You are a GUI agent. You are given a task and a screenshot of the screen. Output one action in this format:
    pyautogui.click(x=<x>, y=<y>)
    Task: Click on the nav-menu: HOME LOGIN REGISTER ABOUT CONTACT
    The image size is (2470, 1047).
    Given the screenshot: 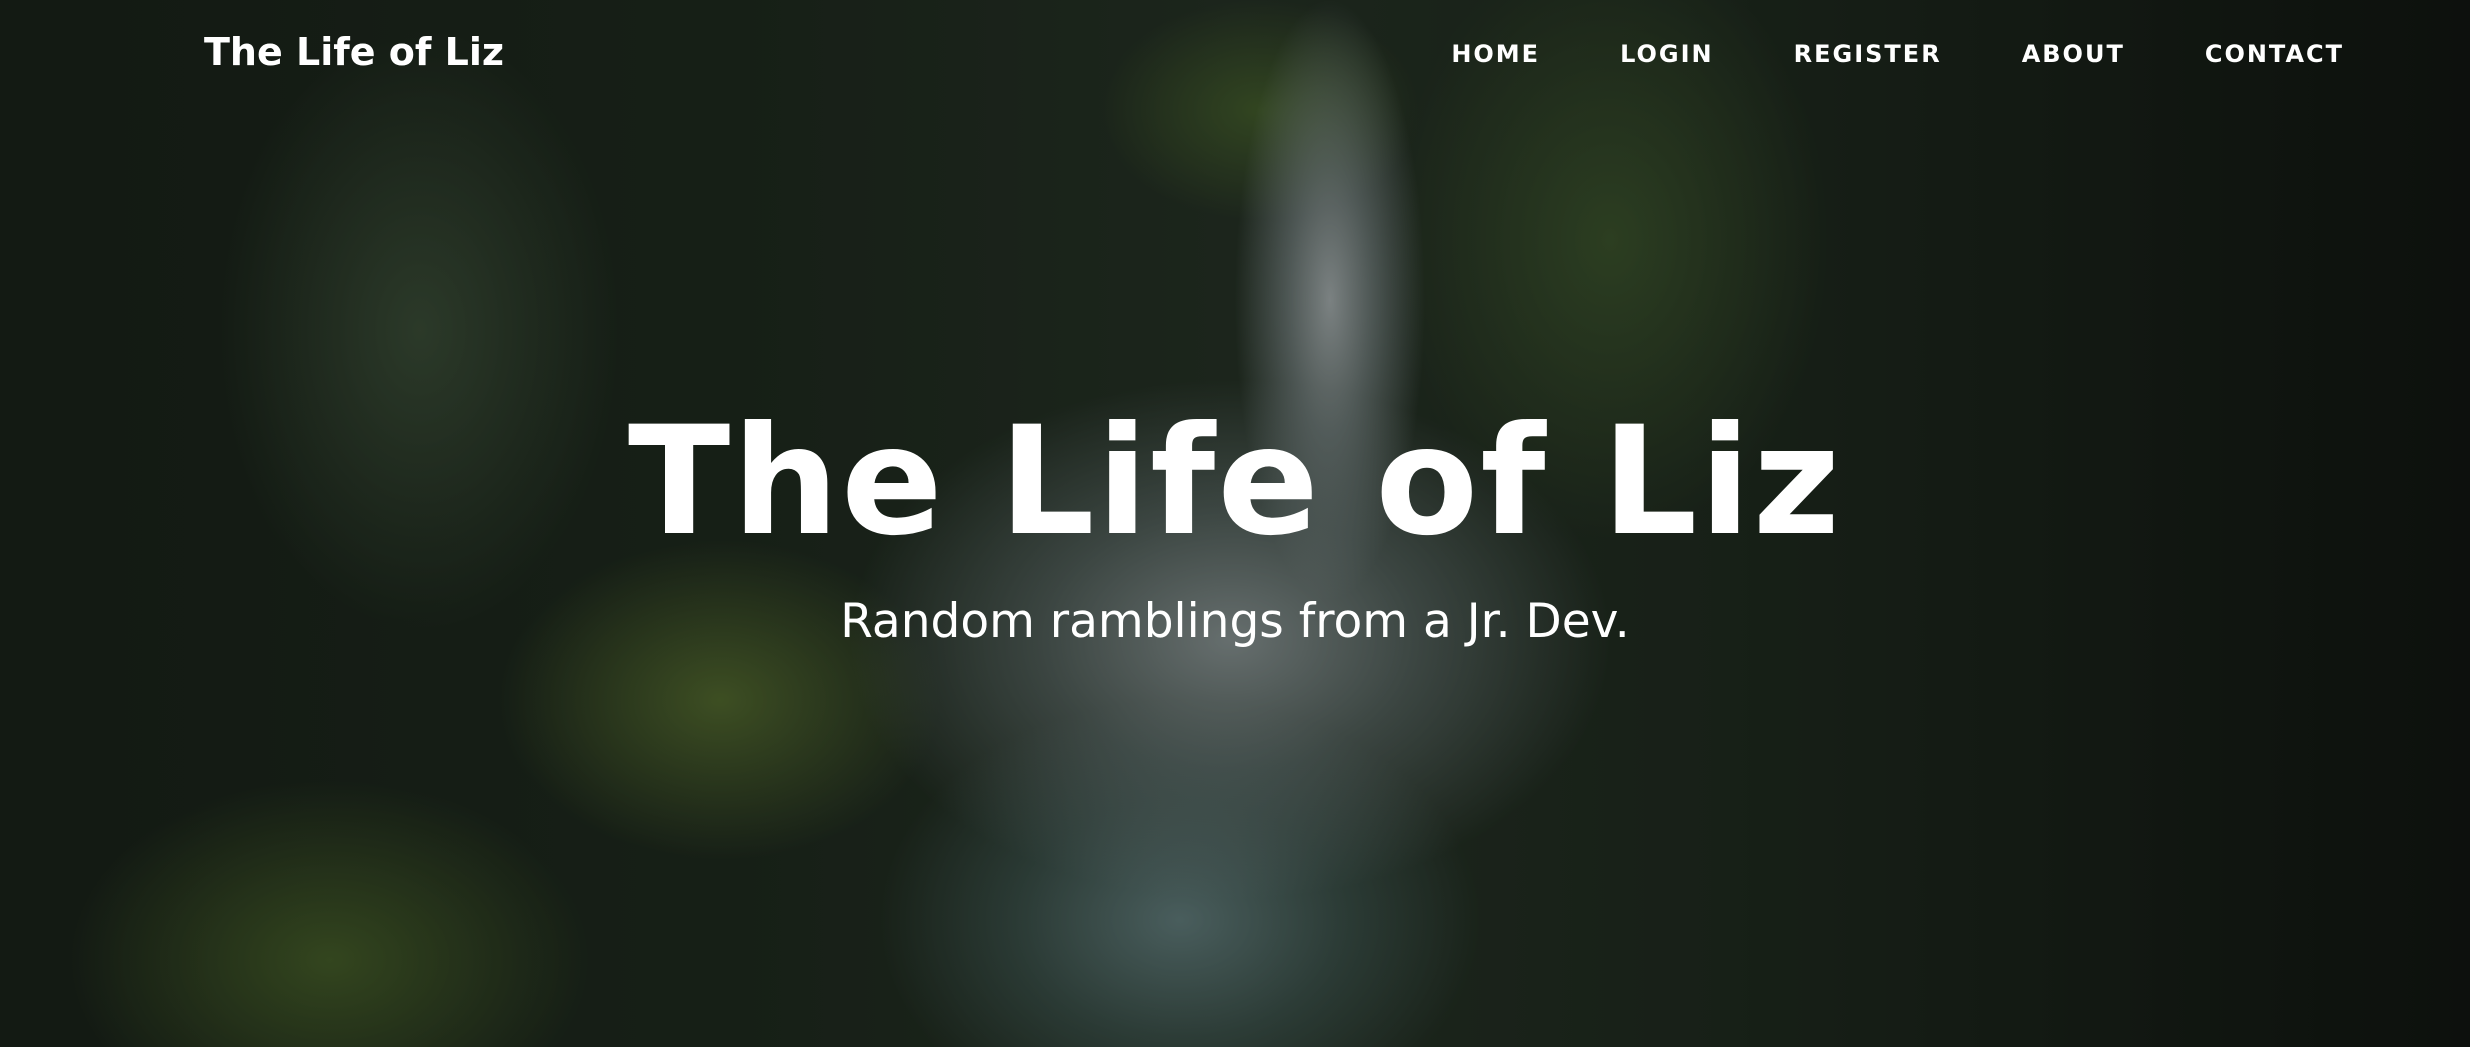 What is the action you would take?
    pyautogui.click(x=1857, y=54)
    